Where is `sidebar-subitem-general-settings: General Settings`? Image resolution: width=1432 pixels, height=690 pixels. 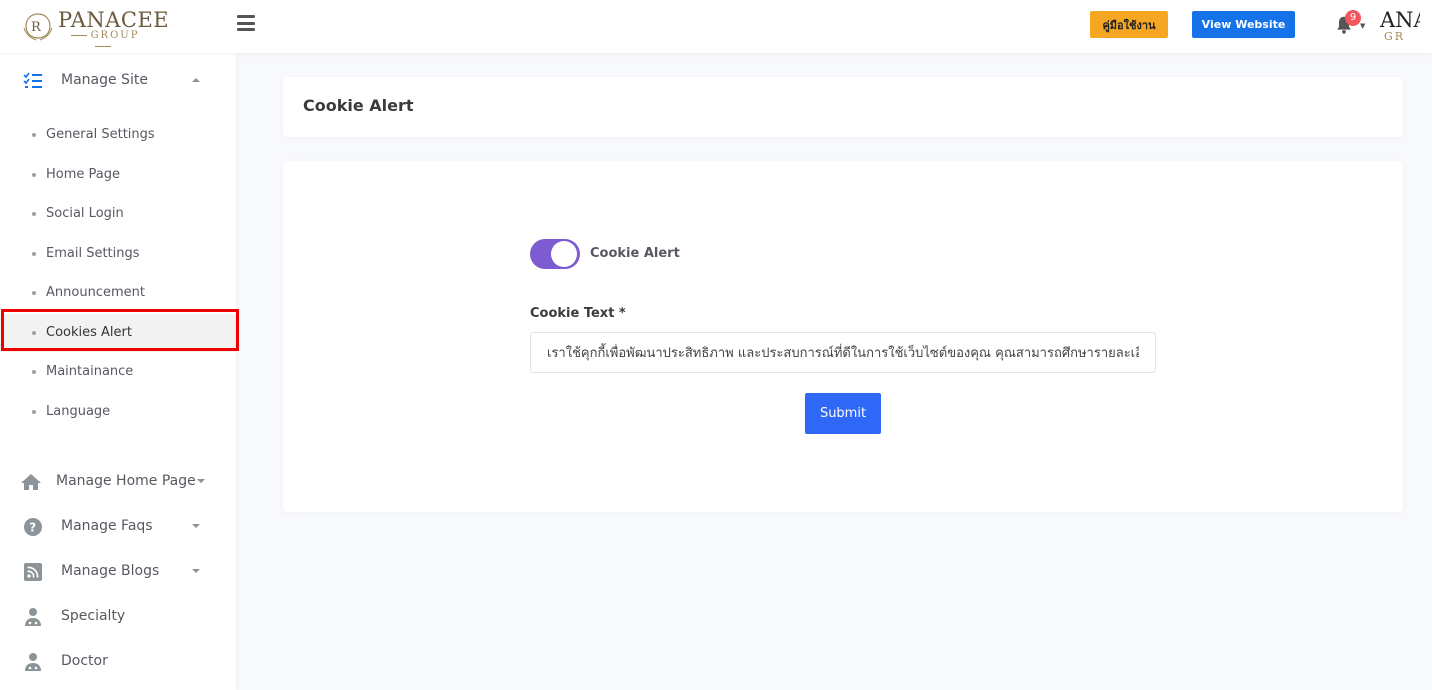 sidebar-subitem-general-settings: General Settings is located at coordinates (118, 135).